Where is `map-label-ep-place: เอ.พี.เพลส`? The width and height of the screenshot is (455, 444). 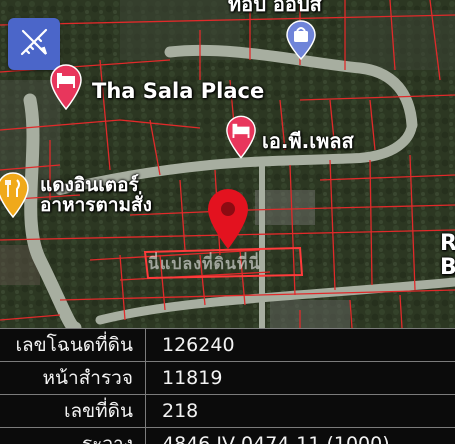
map-label-ep-place: เอ.พี.เพลส is located at coordinates (308, 141).